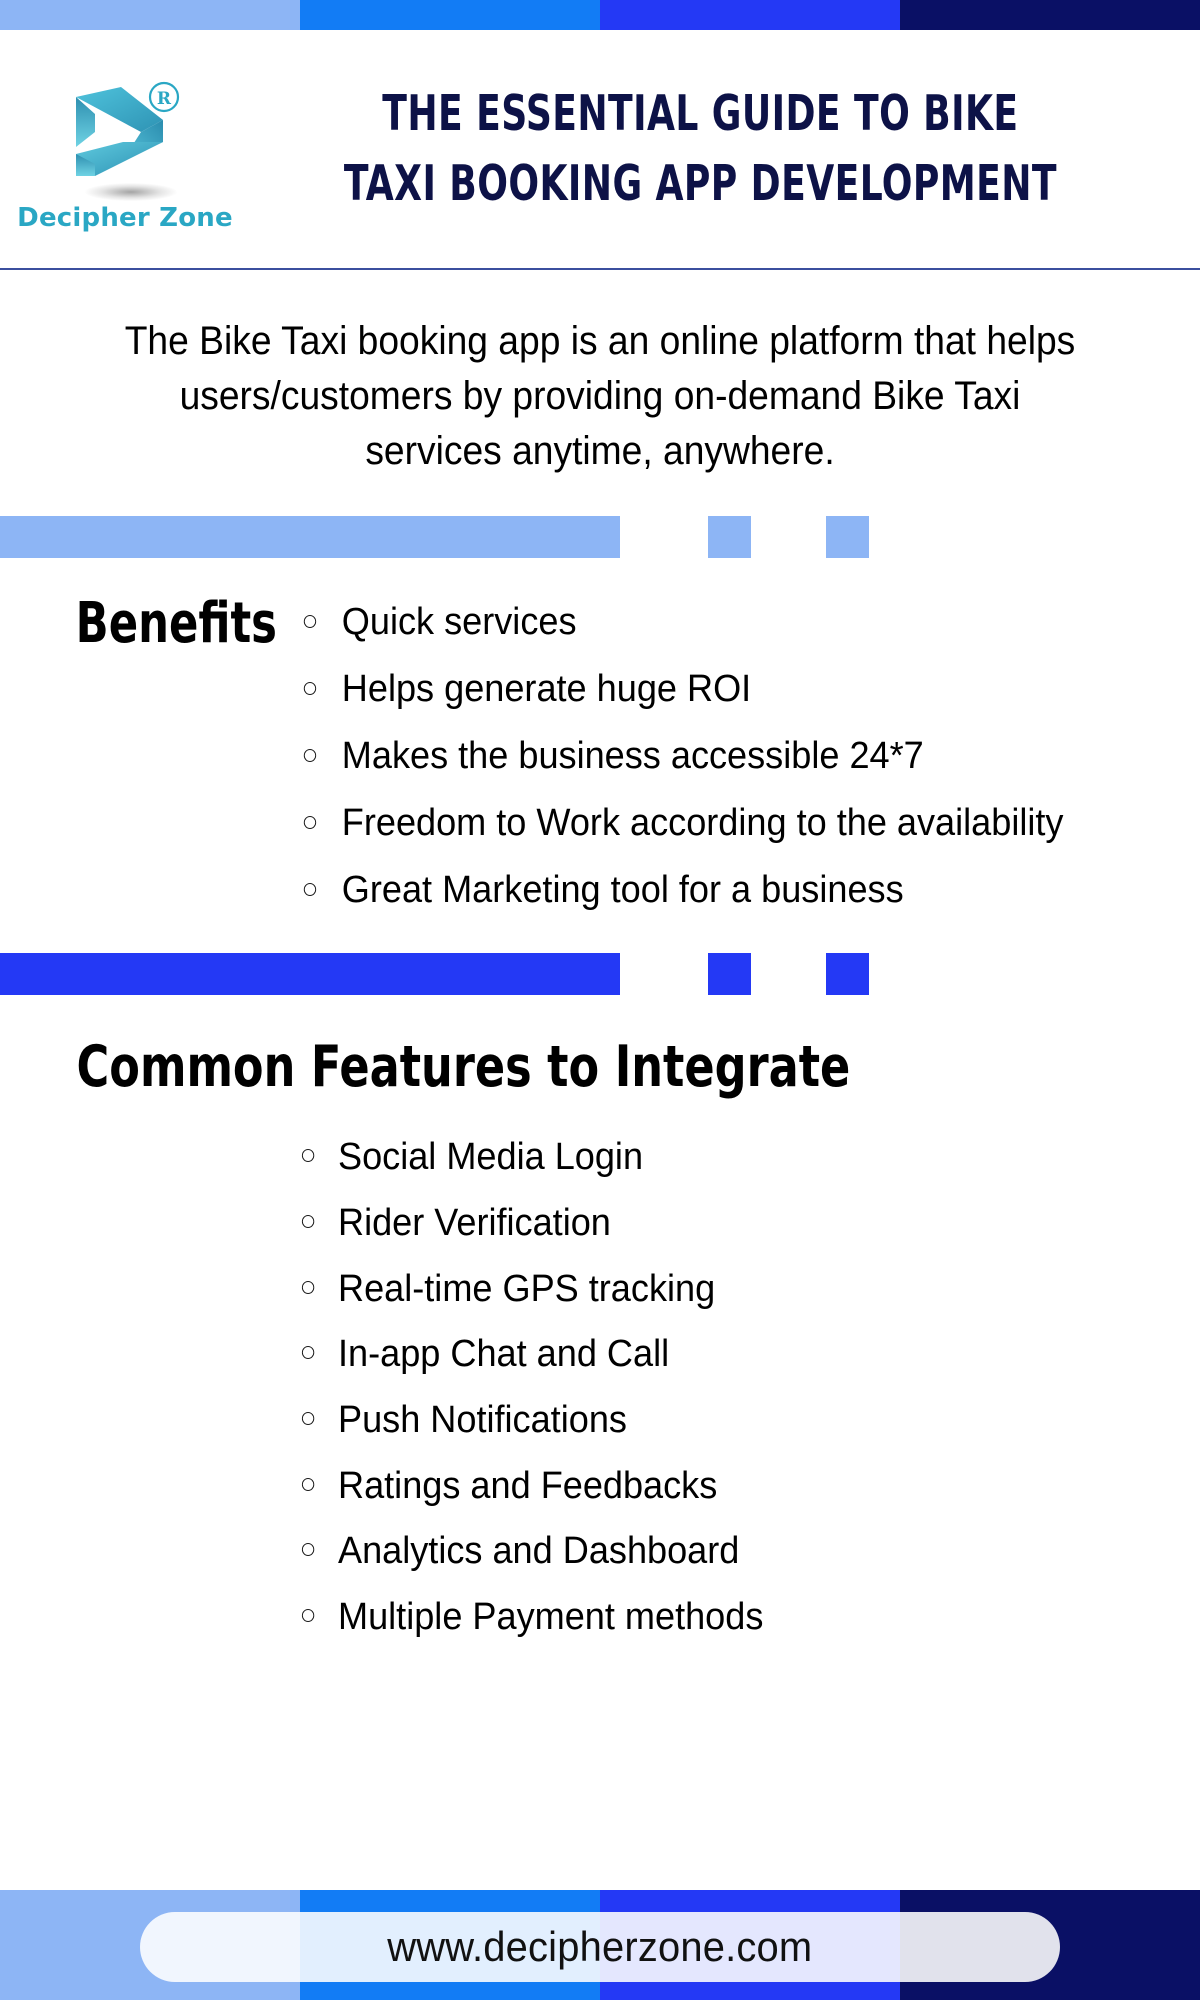  What do you see at coordinates (463, 1067) in the screenshot?
I see `features-heading: Common Features to Integrate` at bounding box center [463, 1067].